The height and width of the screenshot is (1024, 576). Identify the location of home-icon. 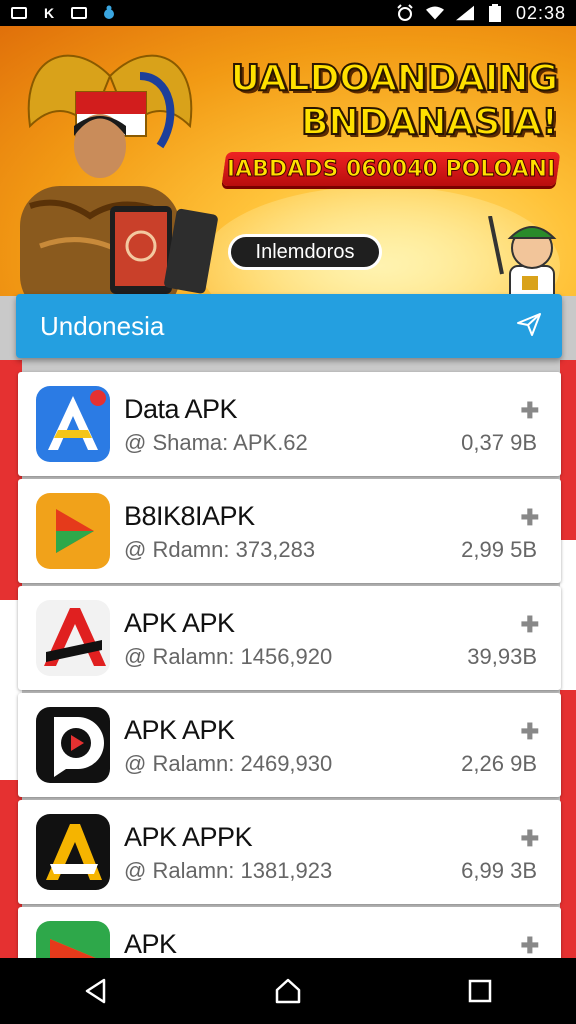
(288, 991).